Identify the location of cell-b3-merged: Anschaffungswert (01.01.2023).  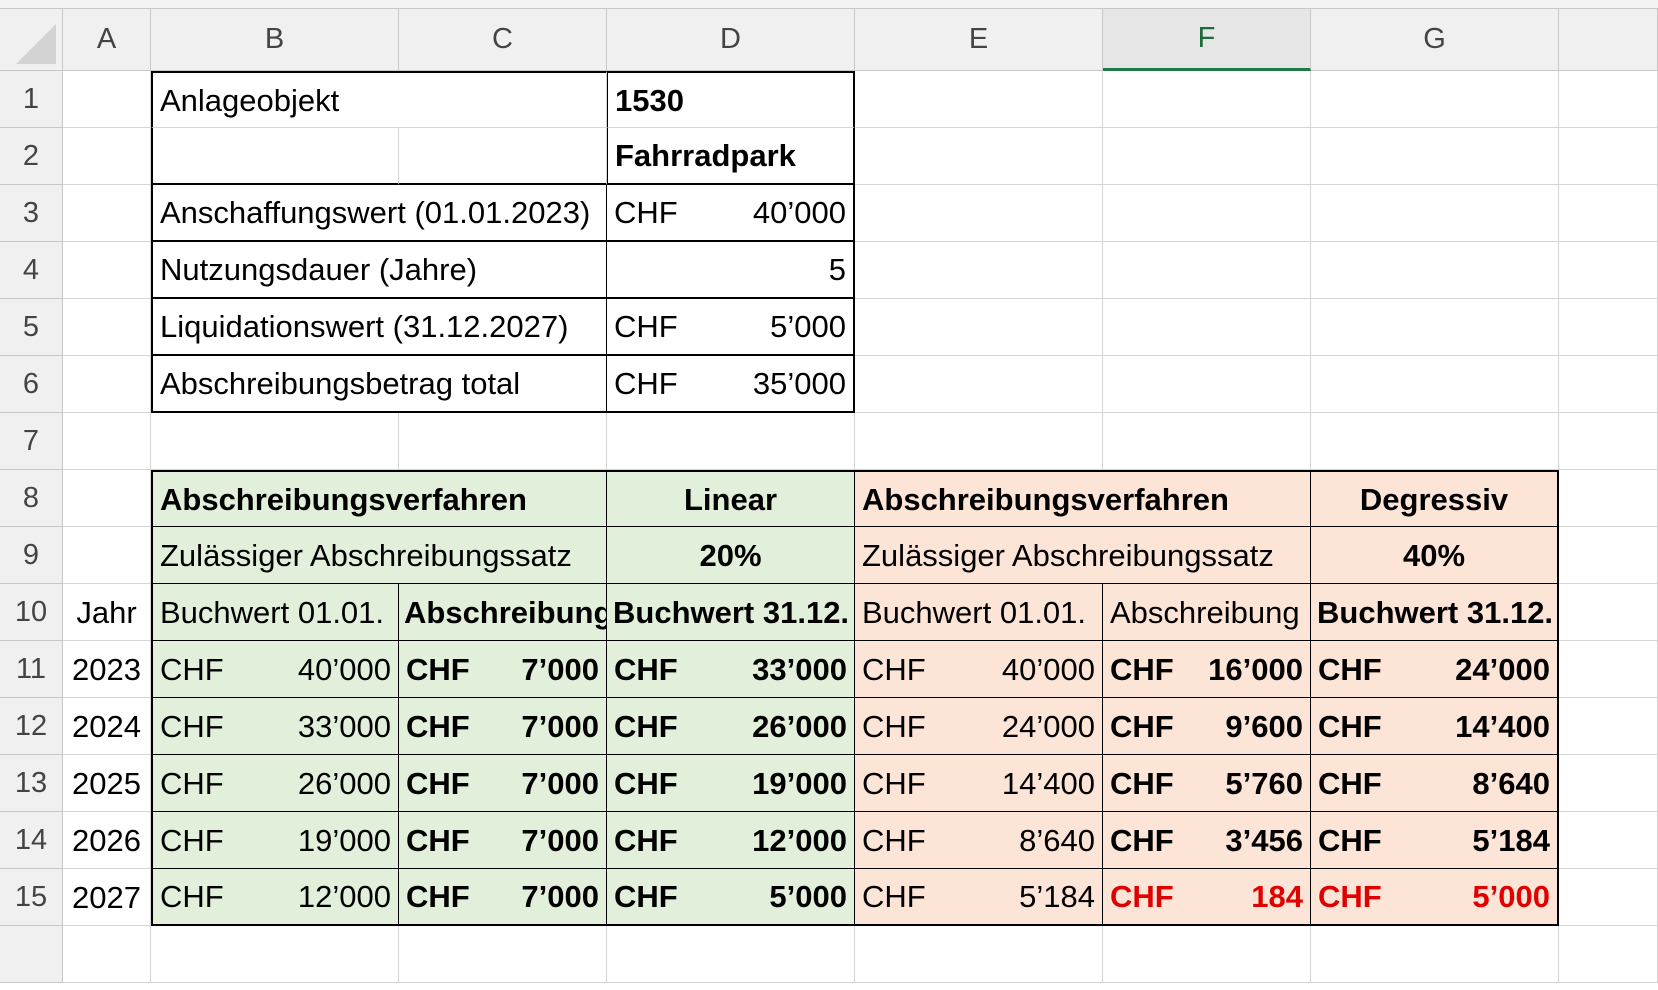
(379, 213).